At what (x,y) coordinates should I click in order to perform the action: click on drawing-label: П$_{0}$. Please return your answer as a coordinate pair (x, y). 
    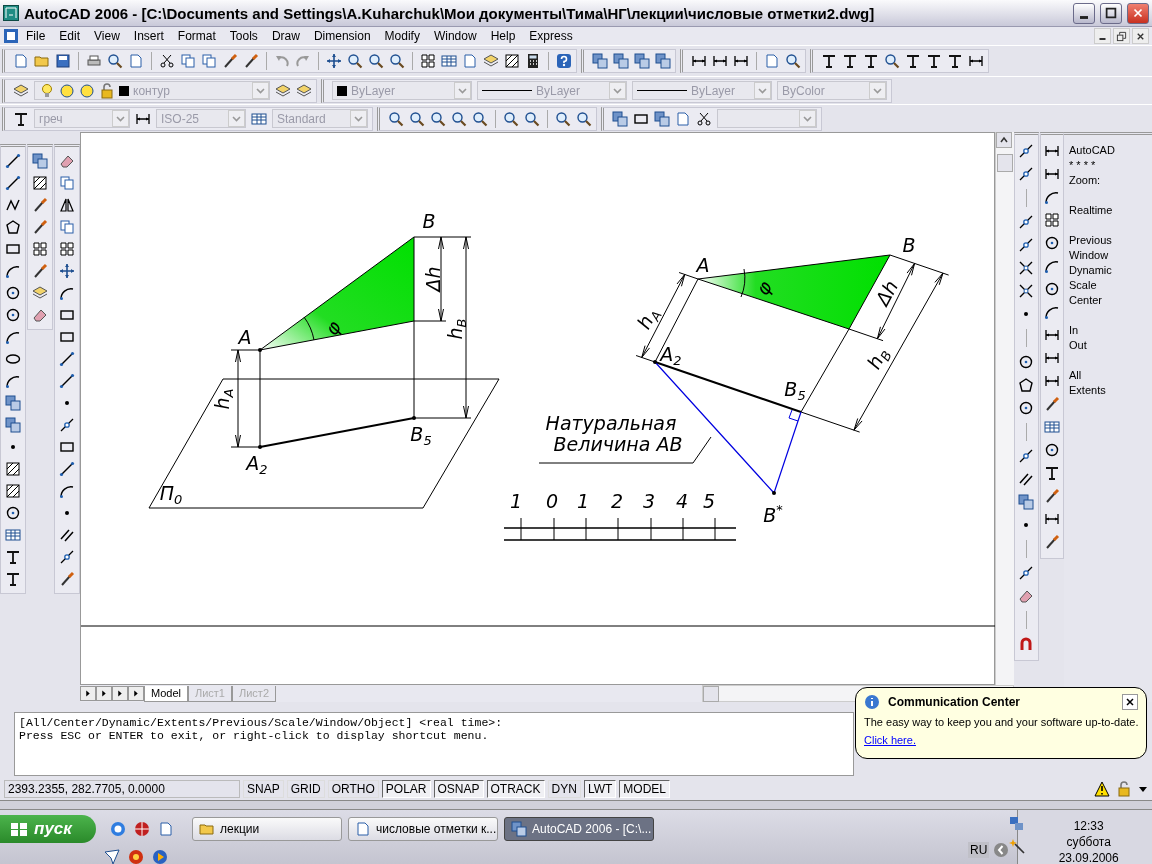
    Looking at the image, I should click on (171, 495).